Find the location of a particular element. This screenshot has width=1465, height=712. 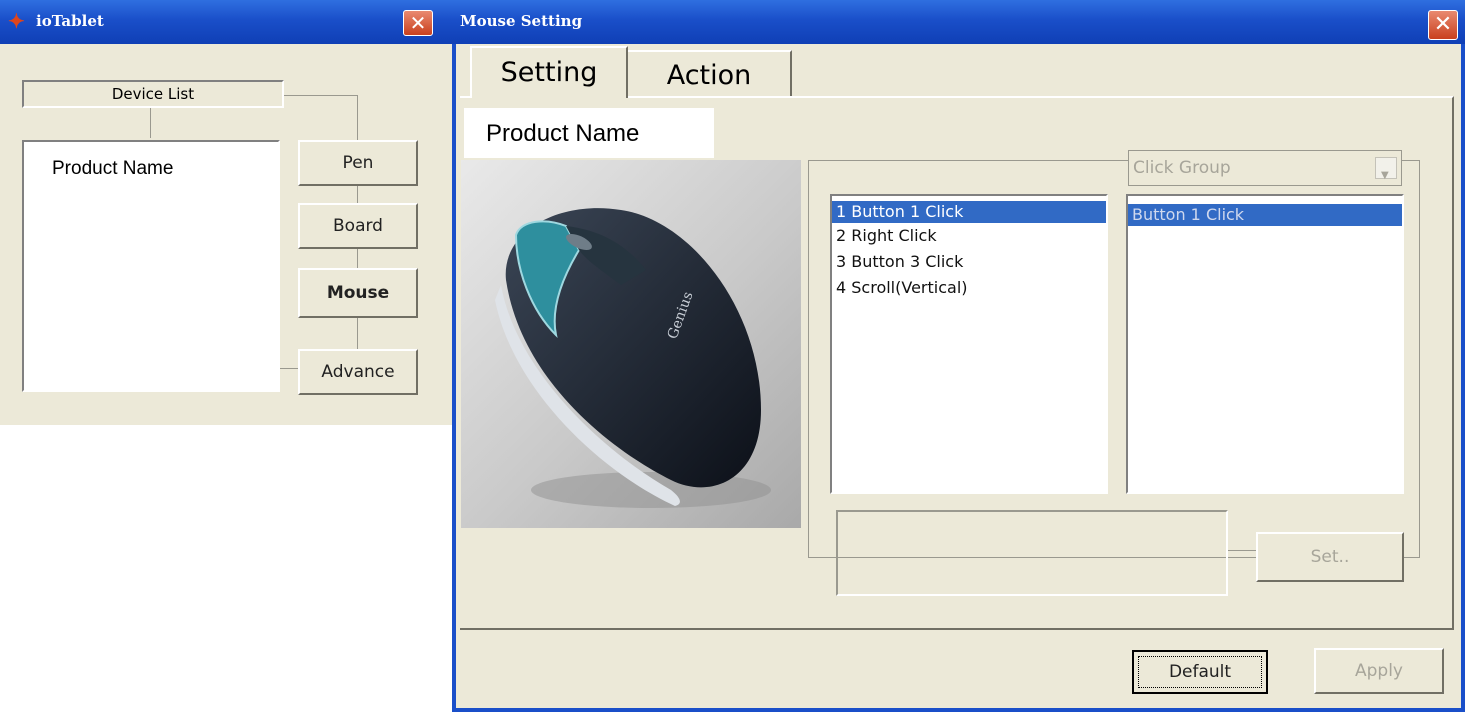

mouse-setting-title: Mouse Setting is located at coordinates (521, 21).